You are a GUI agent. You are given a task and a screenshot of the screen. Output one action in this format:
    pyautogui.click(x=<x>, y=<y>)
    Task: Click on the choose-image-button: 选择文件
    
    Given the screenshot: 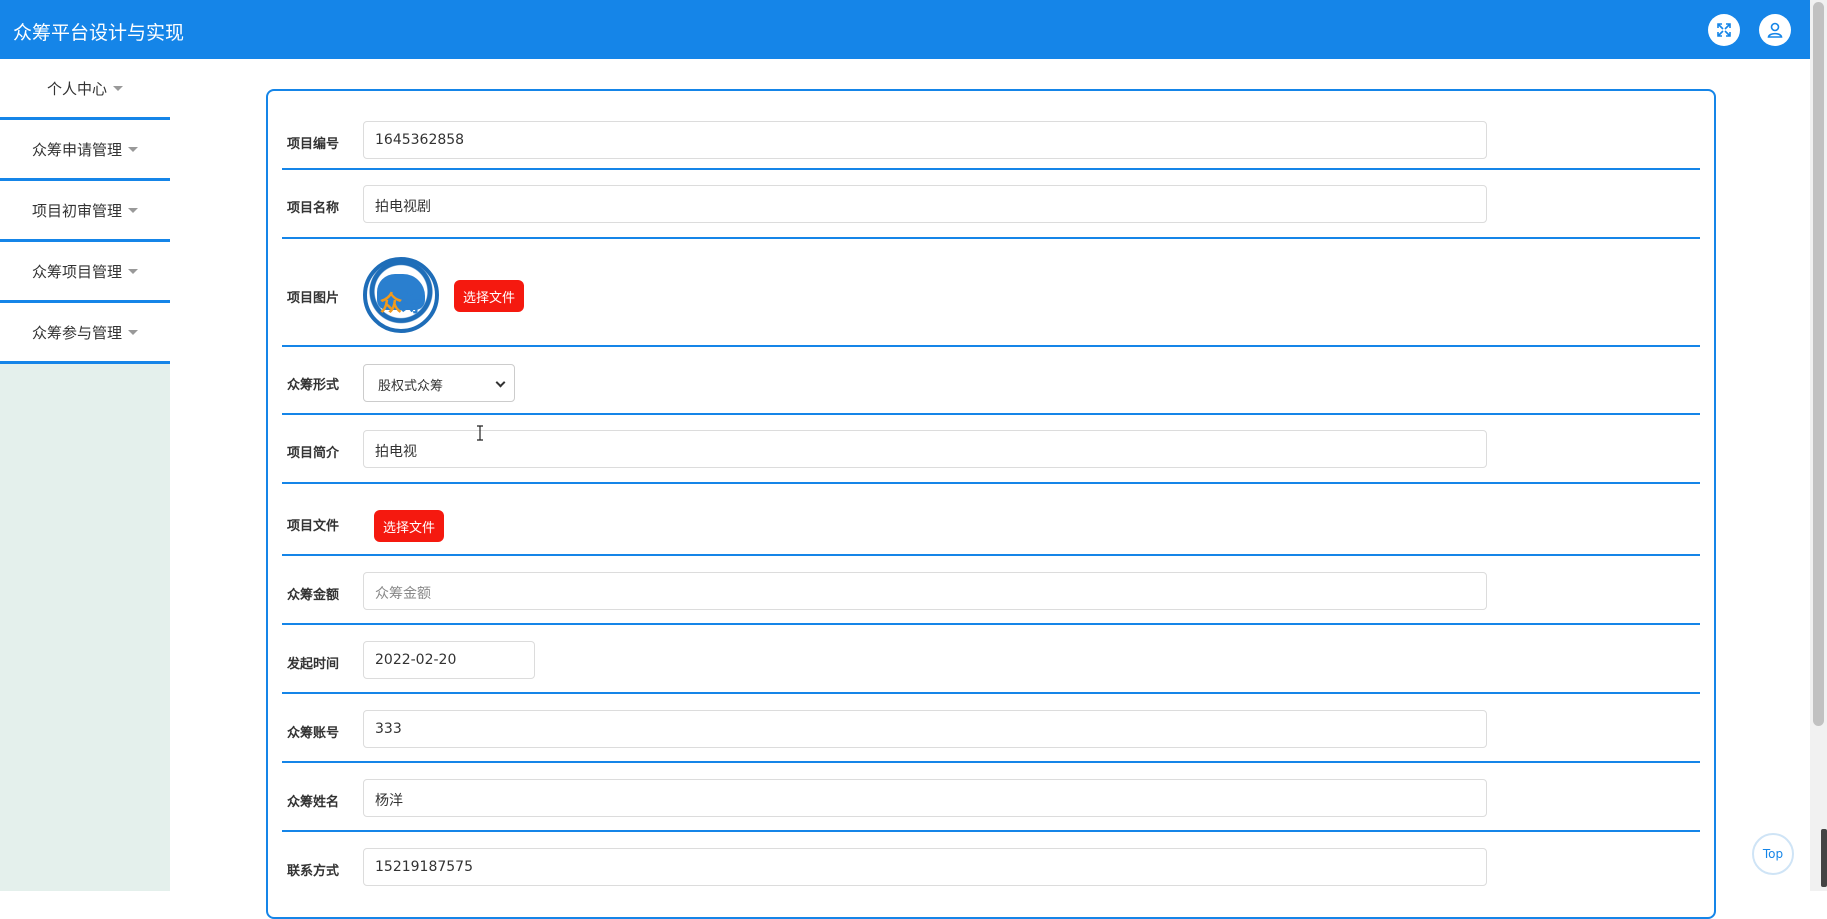 What is the action you would take?
    pyautogui.click(x=489, y=296)
    